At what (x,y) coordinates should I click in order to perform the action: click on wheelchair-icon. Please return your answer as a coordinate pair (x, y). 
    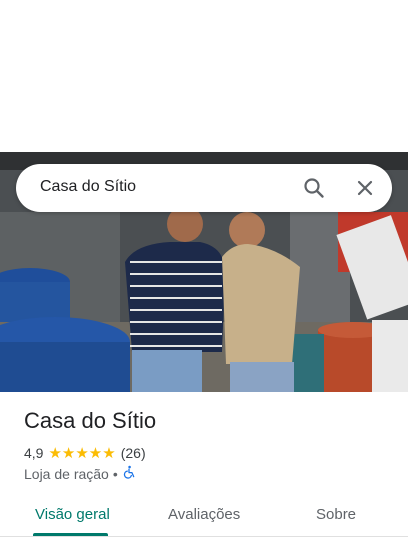
    Looking at the image, I should click on (129, 473).